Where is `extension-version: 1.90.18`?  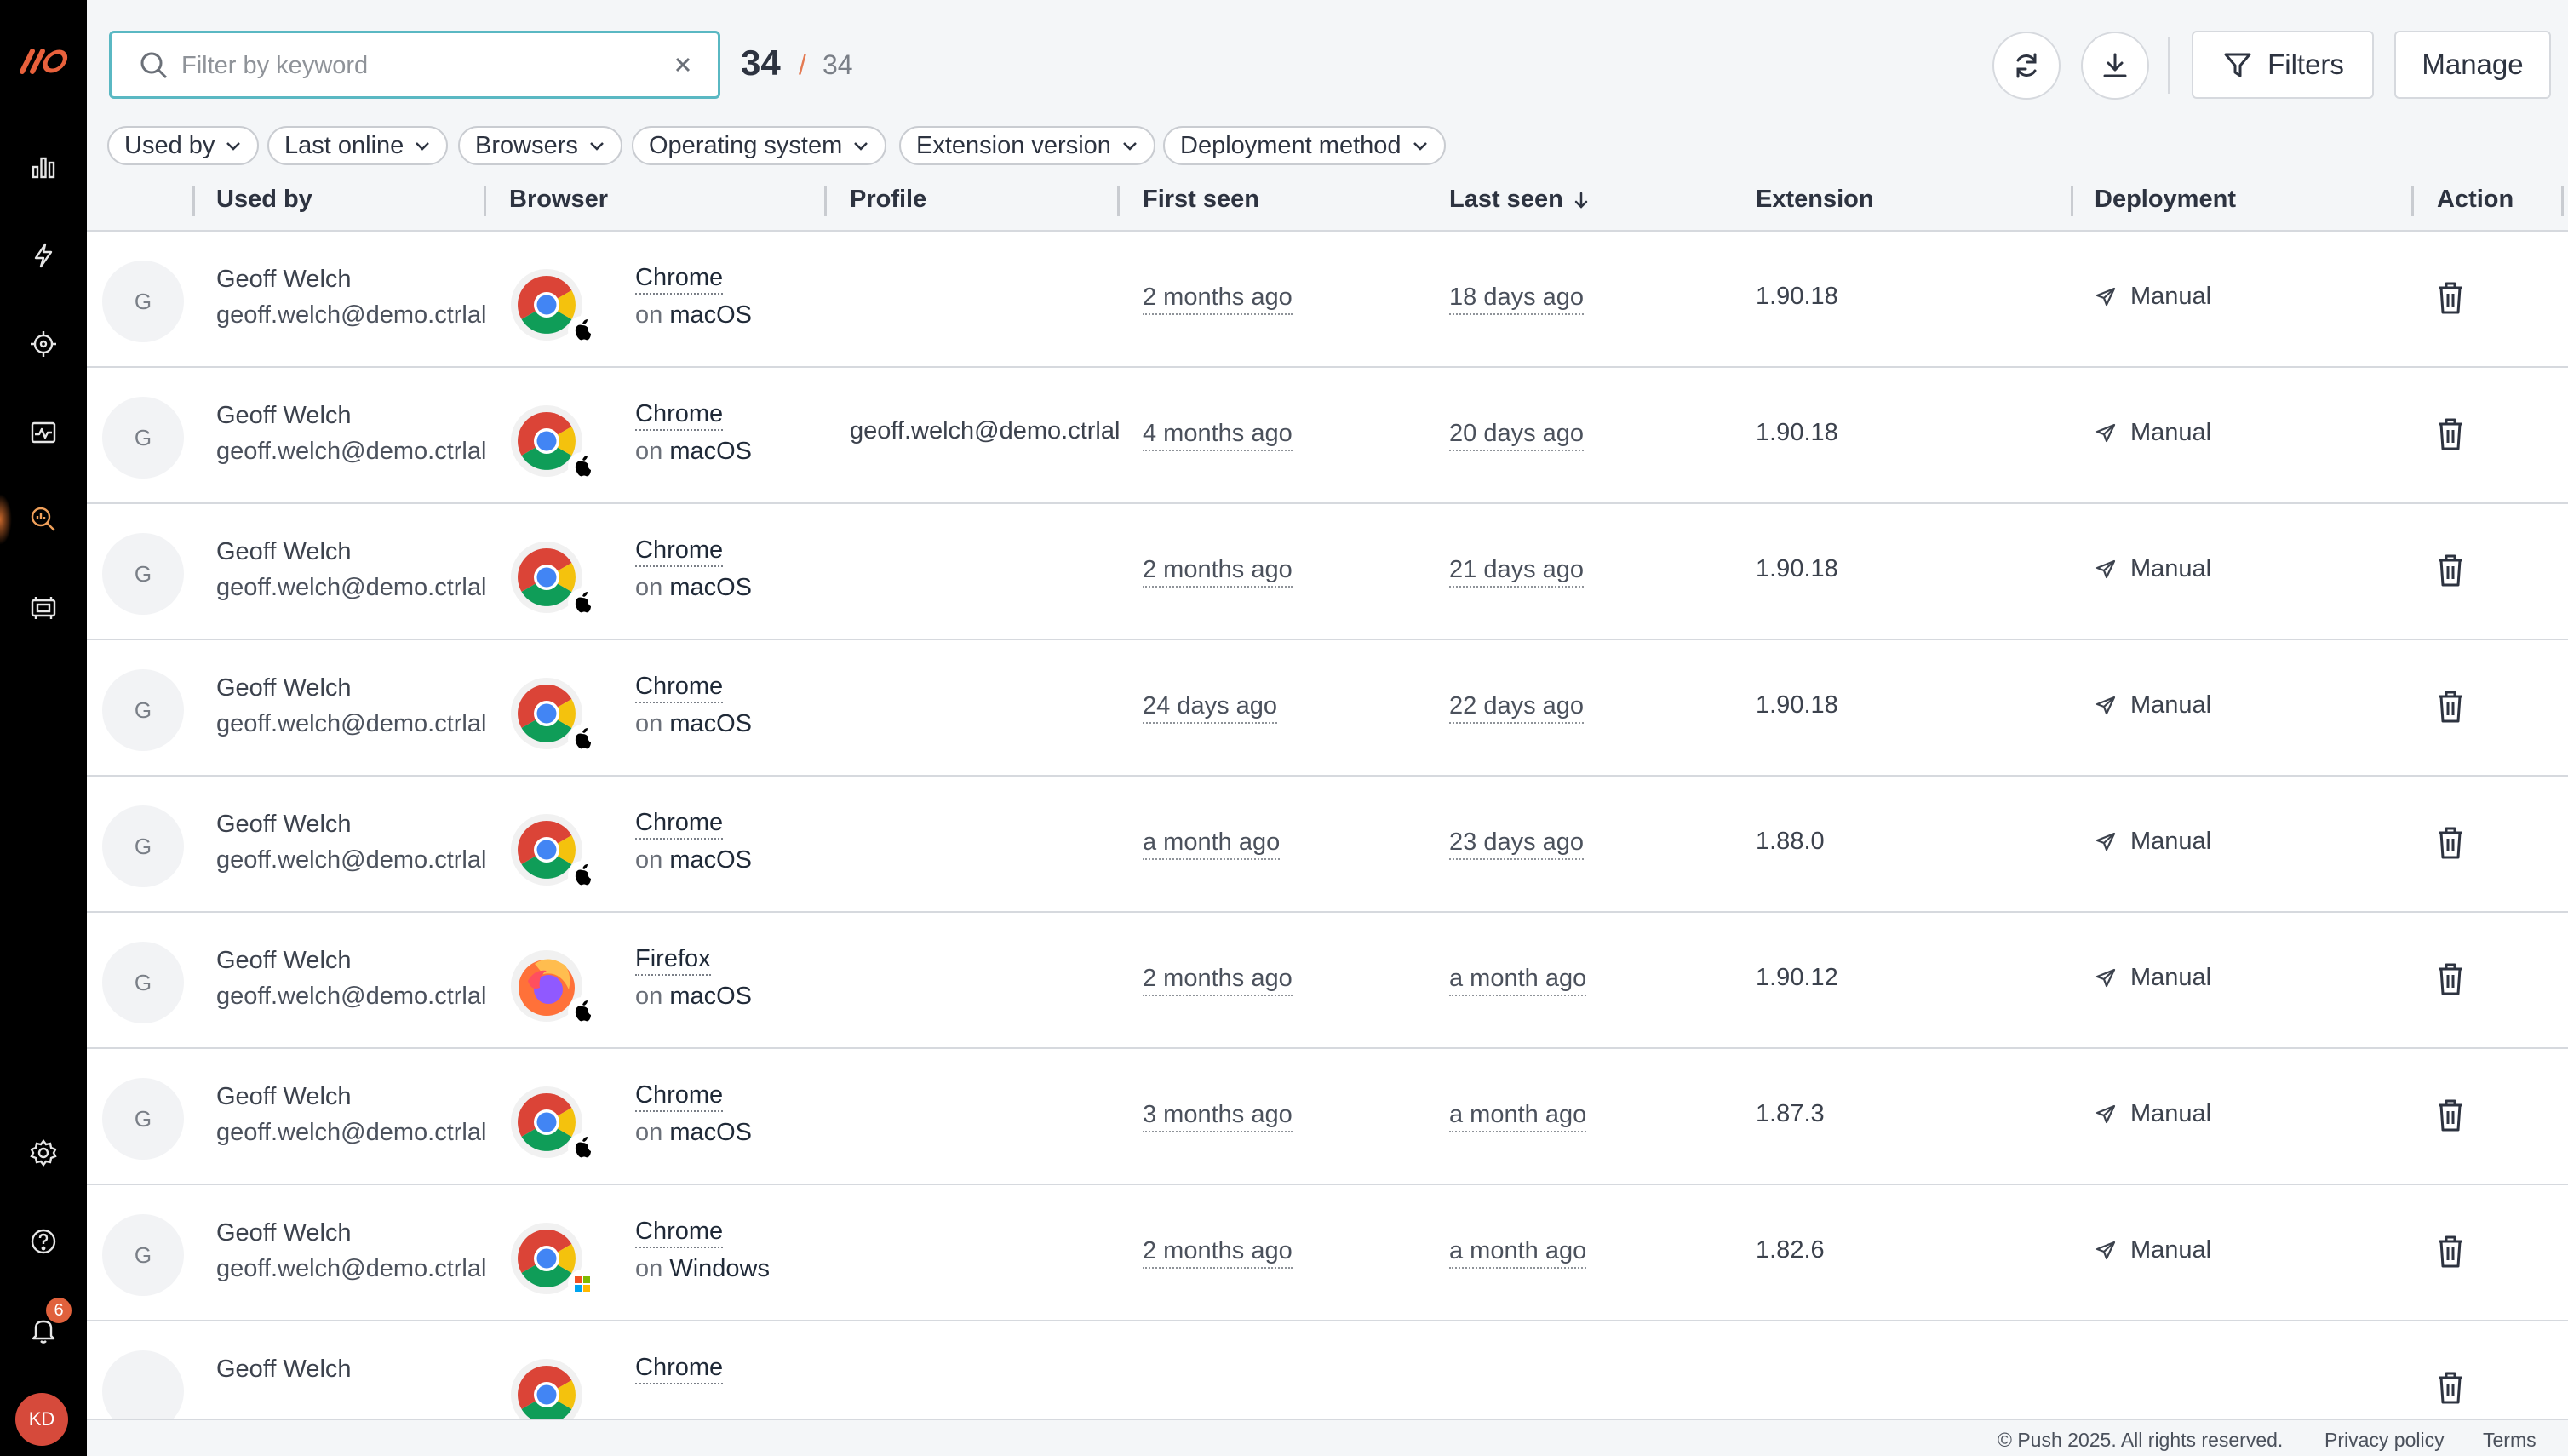
extension-version: 1.90.18 is located at coordinates (1797, 433).